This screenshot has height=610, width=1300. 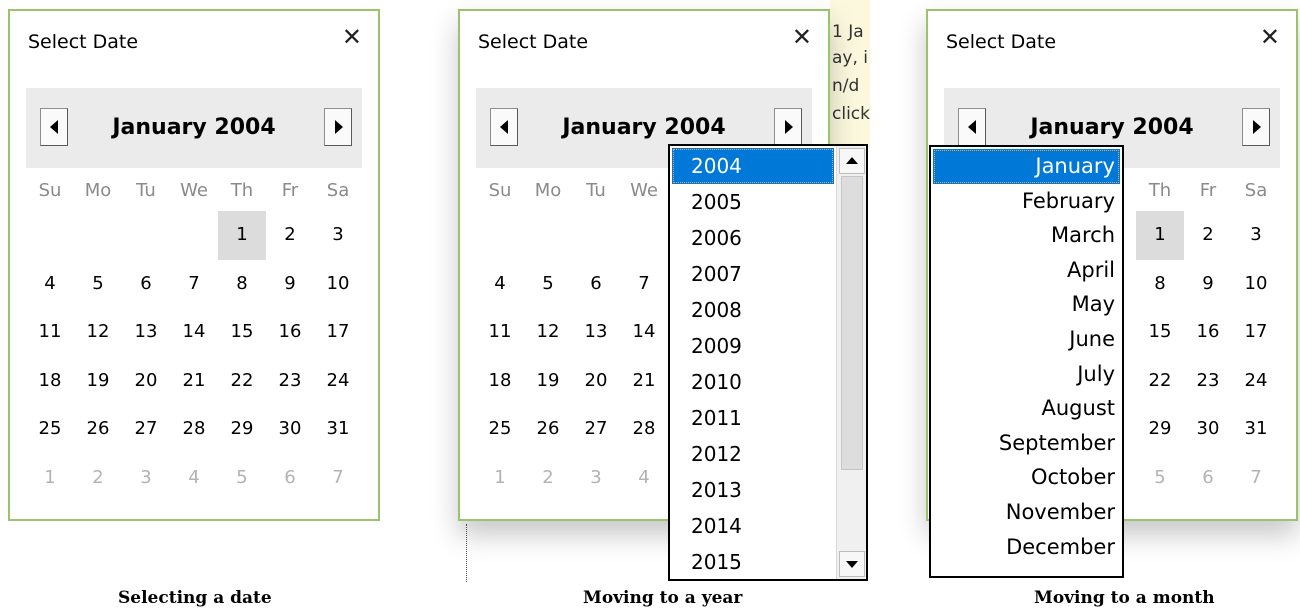 What do you see at coordinates (852, 161) in the screenshot?
I see `scroll-up-button` at bounding box center [852, 161].